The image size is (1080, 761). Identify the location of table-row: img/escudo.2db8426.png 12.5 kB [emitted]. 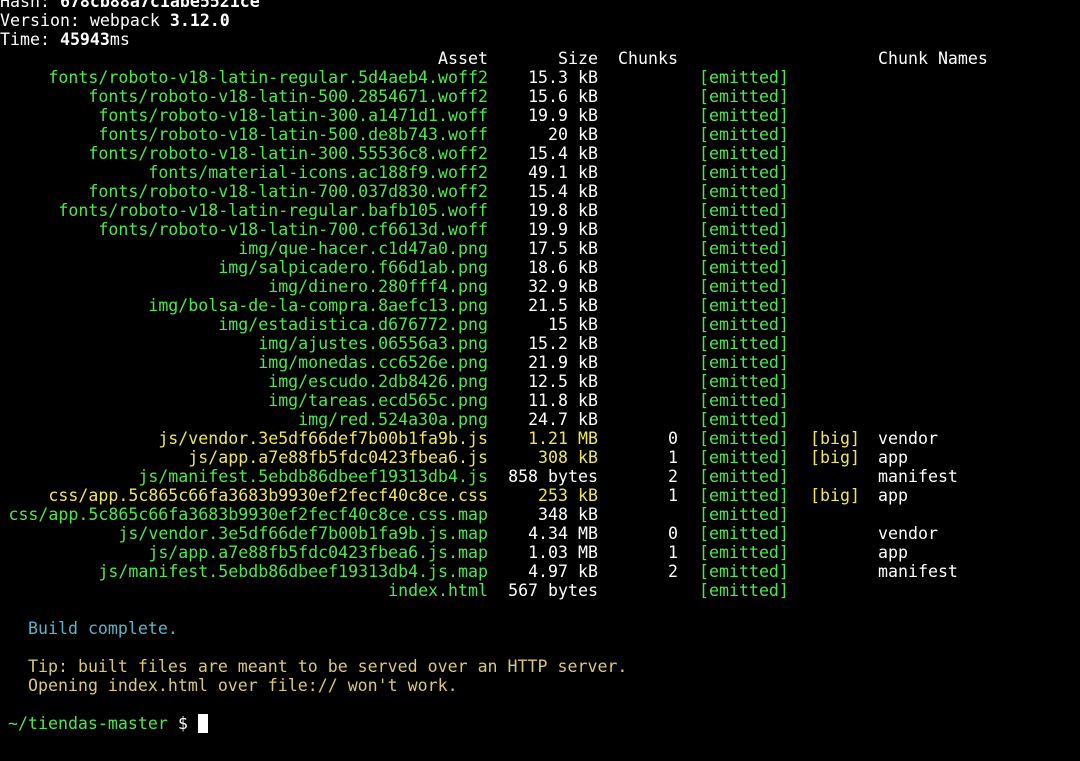
(540, 381).